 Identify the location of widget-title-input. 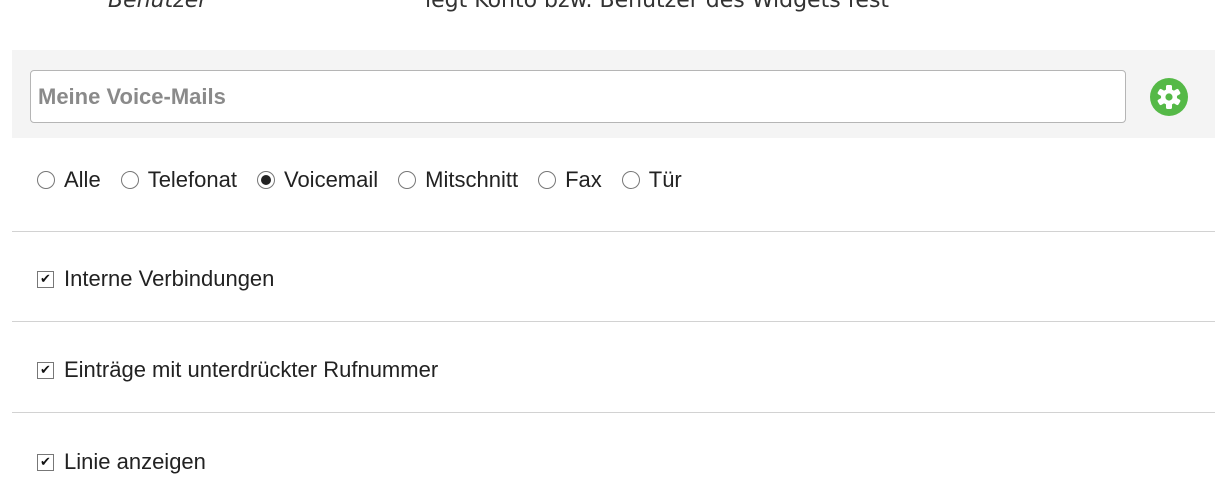
(578, 96).